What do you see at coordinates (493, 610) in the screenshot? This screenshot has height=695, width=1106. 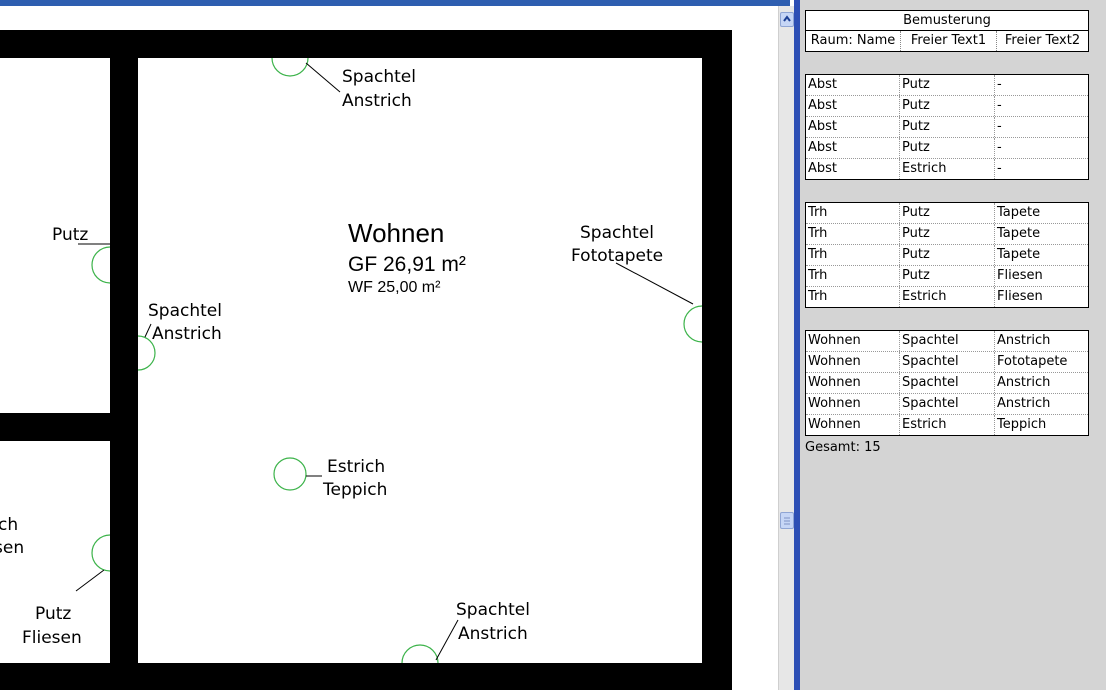 I see `tag-bottom-line1: Spachtel` at bounding box center [493, 610].